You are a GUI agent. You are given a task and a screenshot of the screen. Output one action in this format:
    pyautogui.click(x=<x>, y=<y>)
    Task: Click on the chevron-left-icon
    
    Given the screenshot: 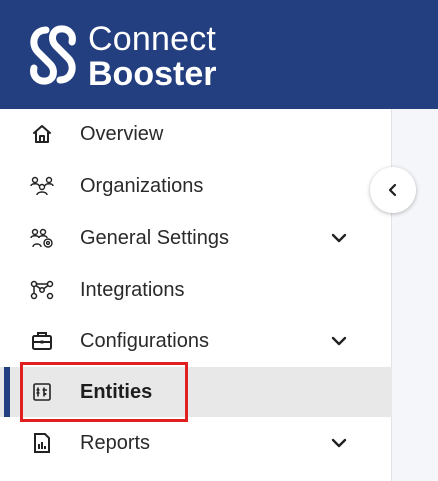 What is the action you would take?
    pyautogui.click(x=392, y=190)
    